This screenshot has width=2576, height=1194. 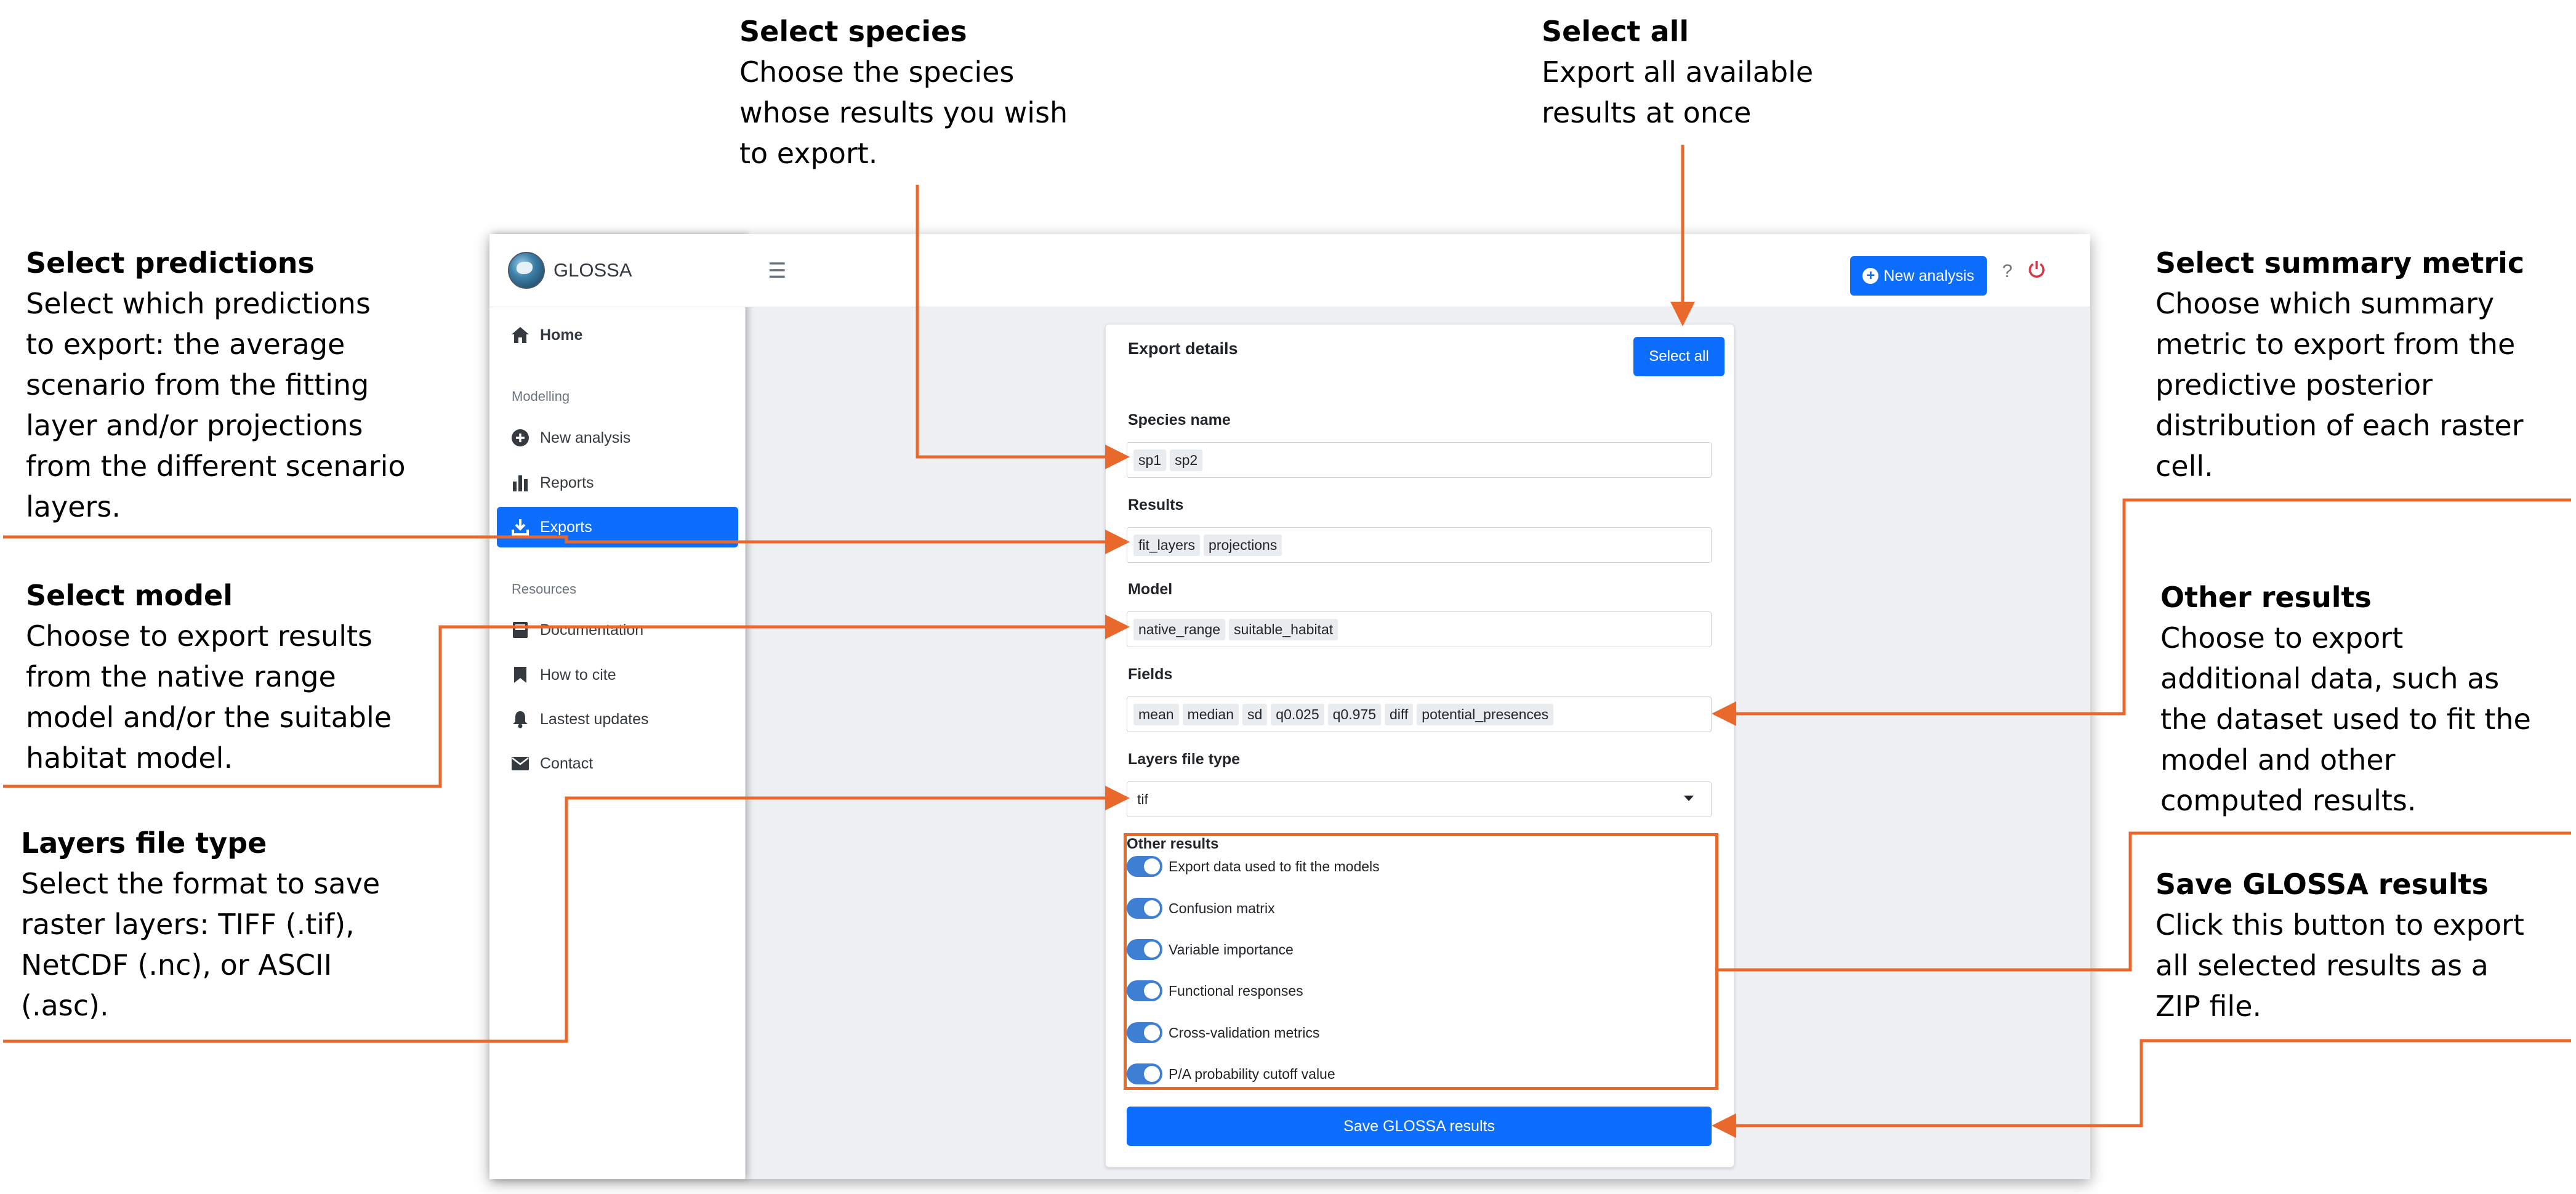 I want to click on field-chip: diff, so click(x=1399, y=714).